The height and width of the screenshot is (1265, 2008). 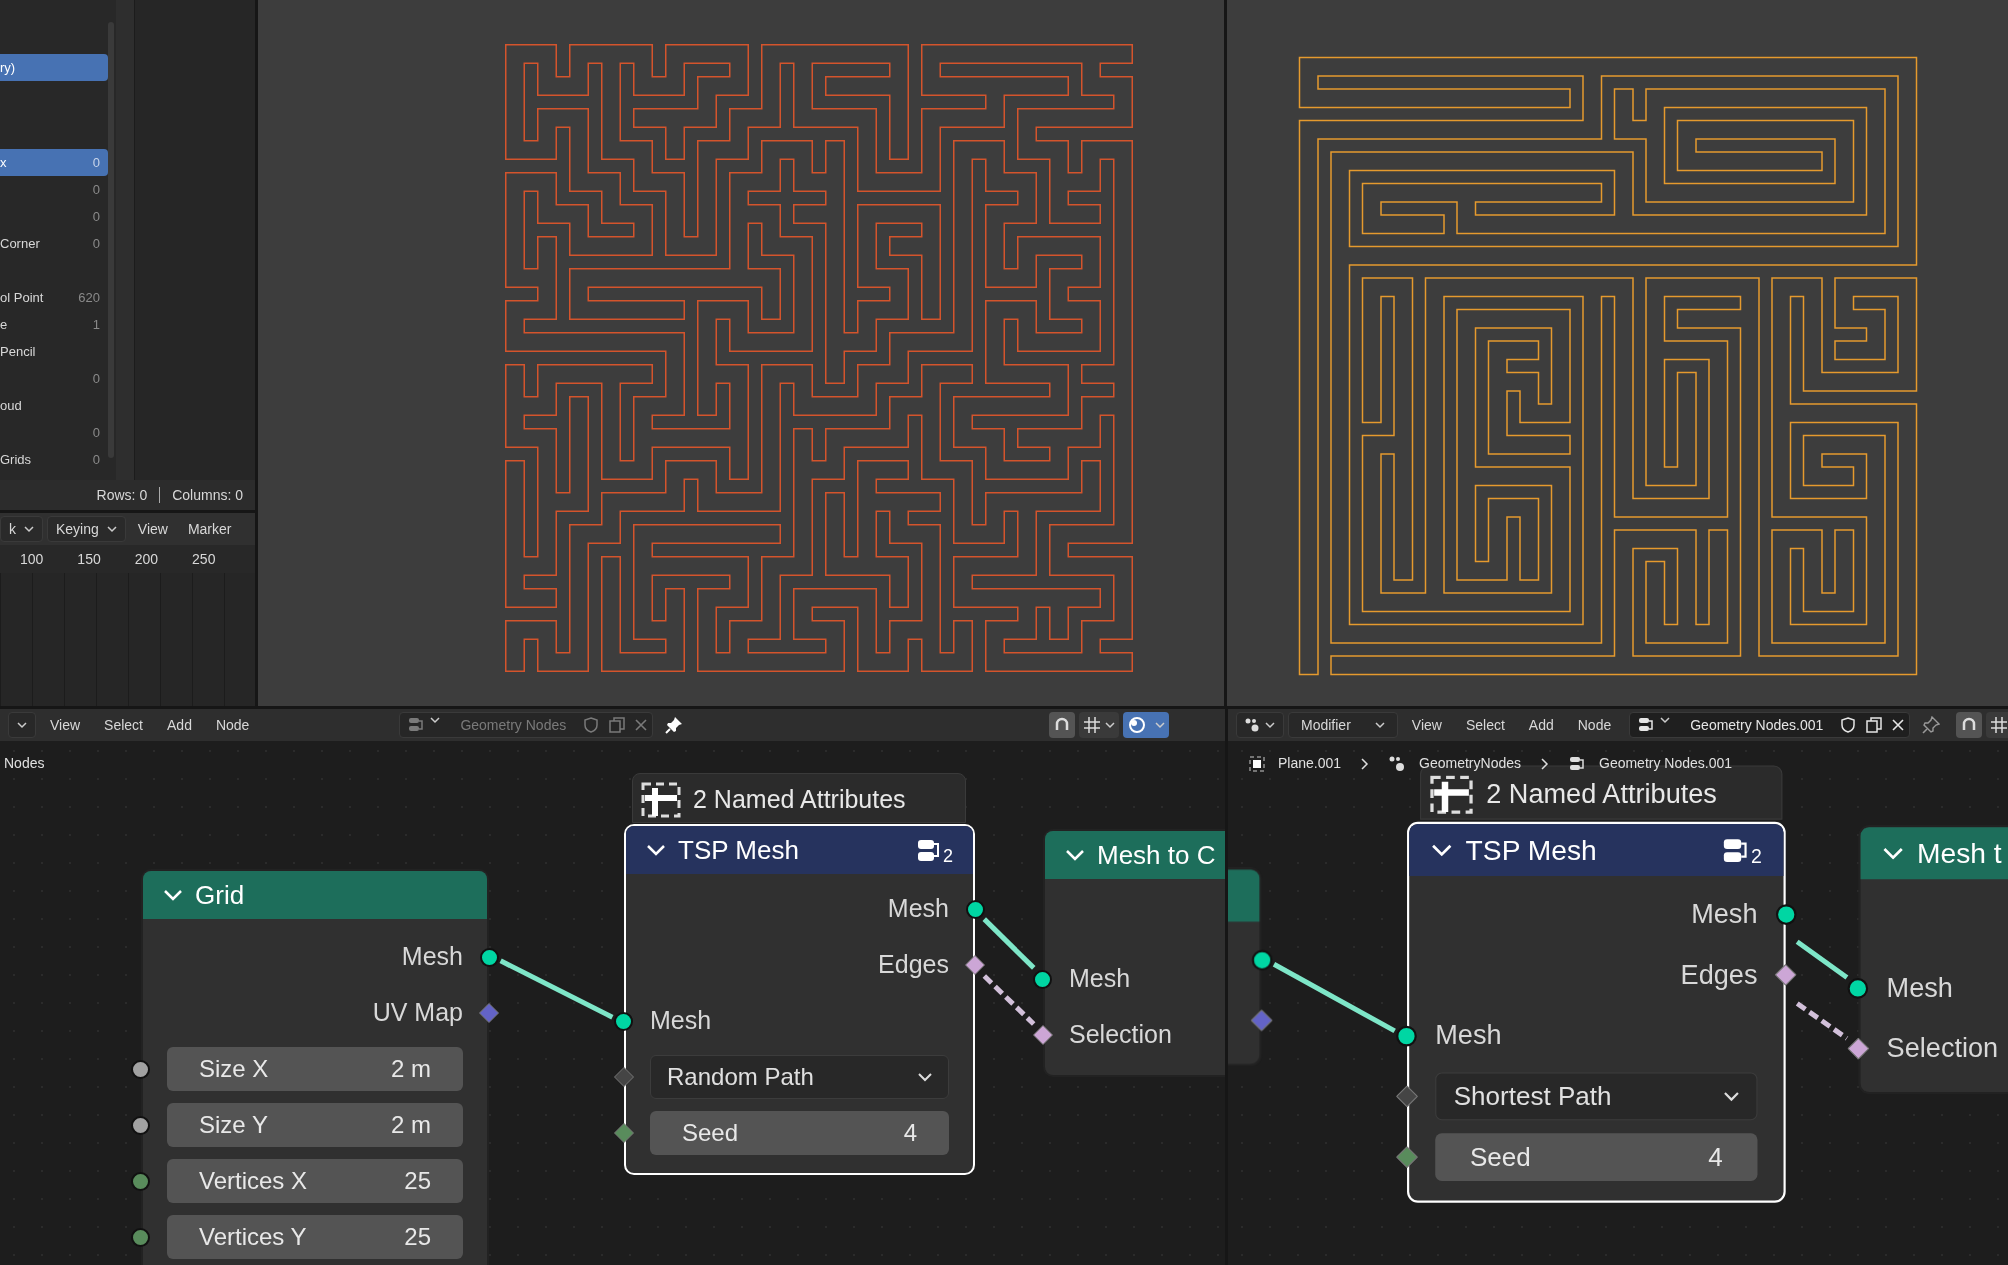 I want to click on row-label: oud, so click(x=11, y=405).